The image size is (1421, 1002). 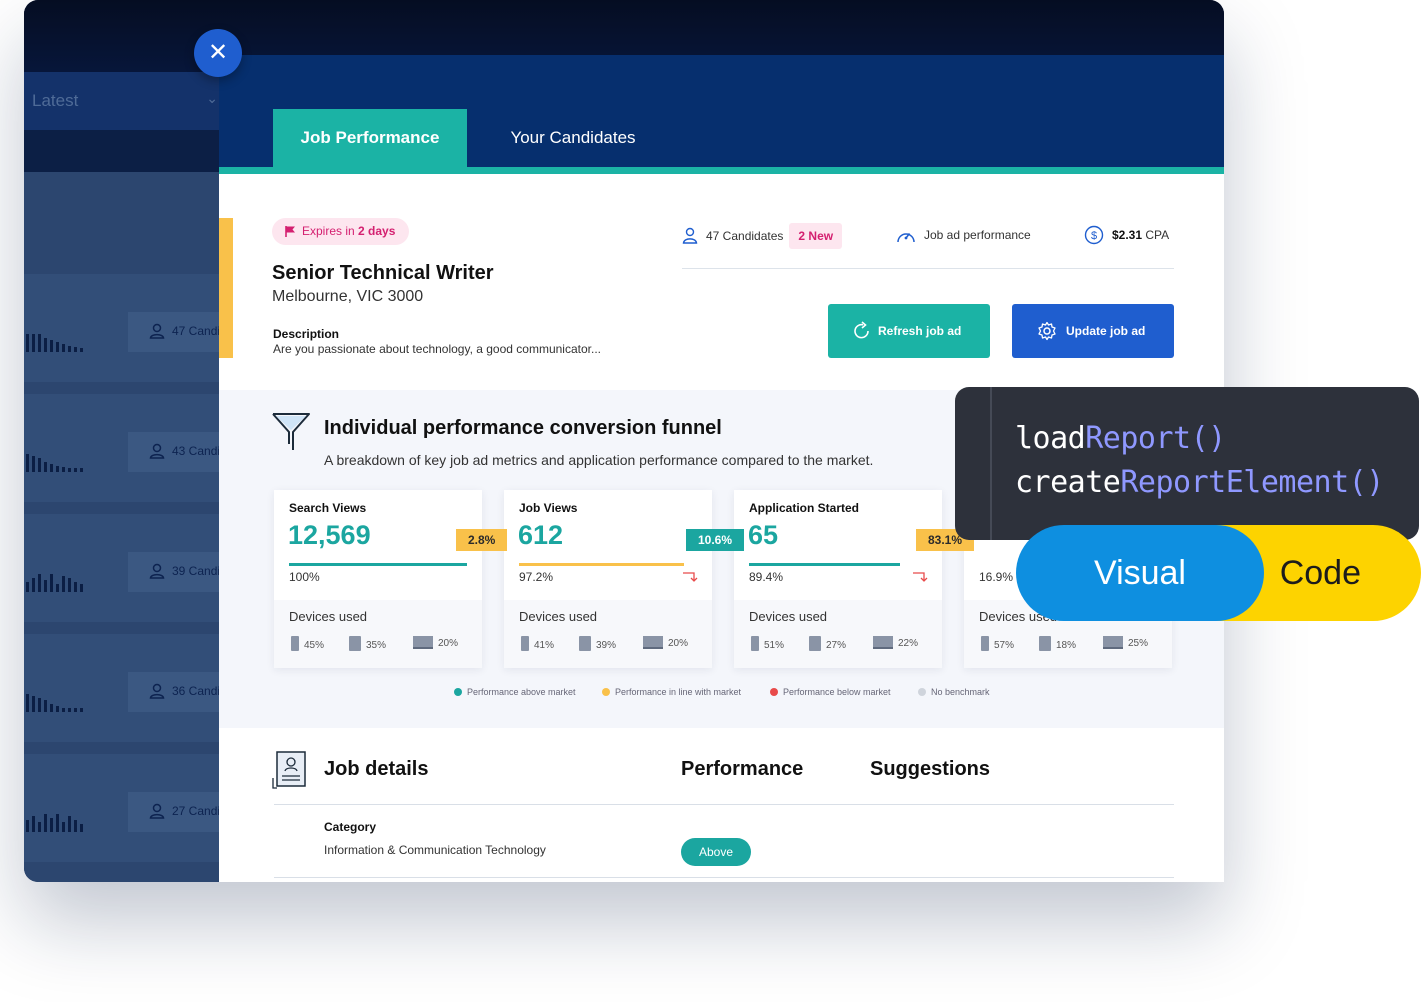 I want to click on divider, so click(x=724, y=804).